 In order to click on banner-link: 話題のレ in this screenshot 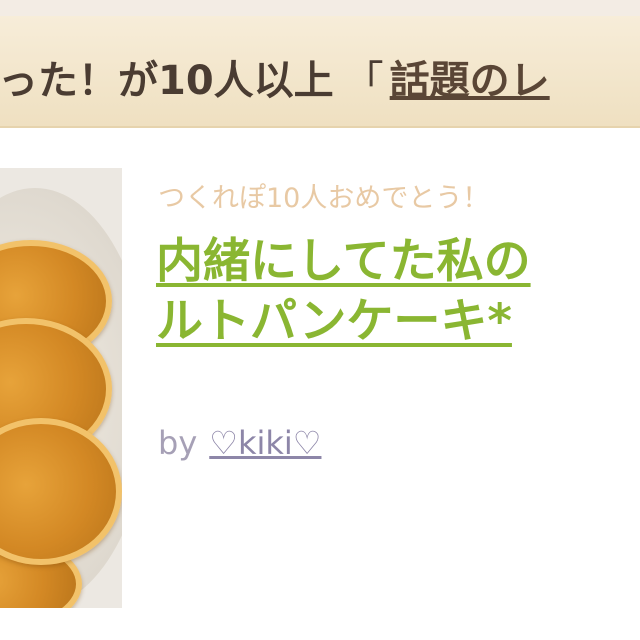, I will do `click(470, 77)`.